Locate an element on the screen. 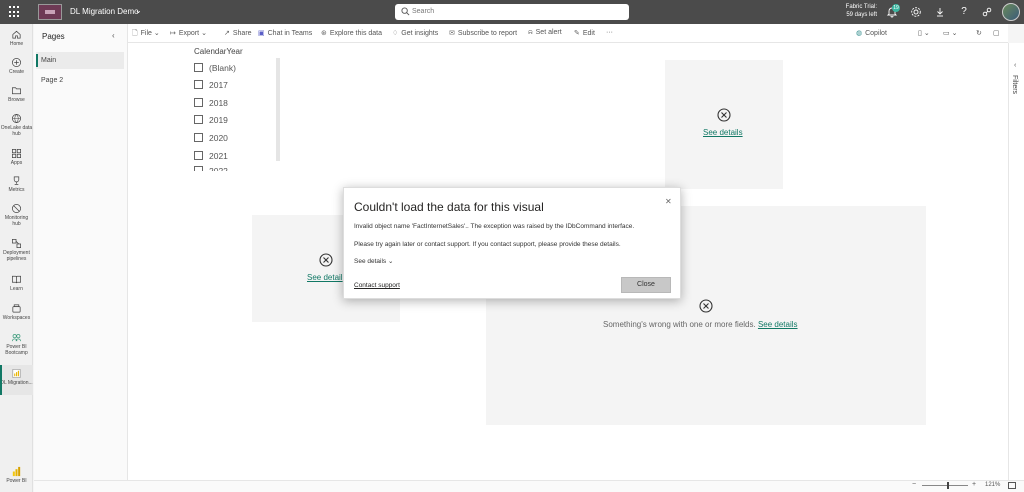 Image resolution: width=1024 pixels, height=492 pixels. see-details-toggle: See details ⌄ is located at coordinates (373, 261).